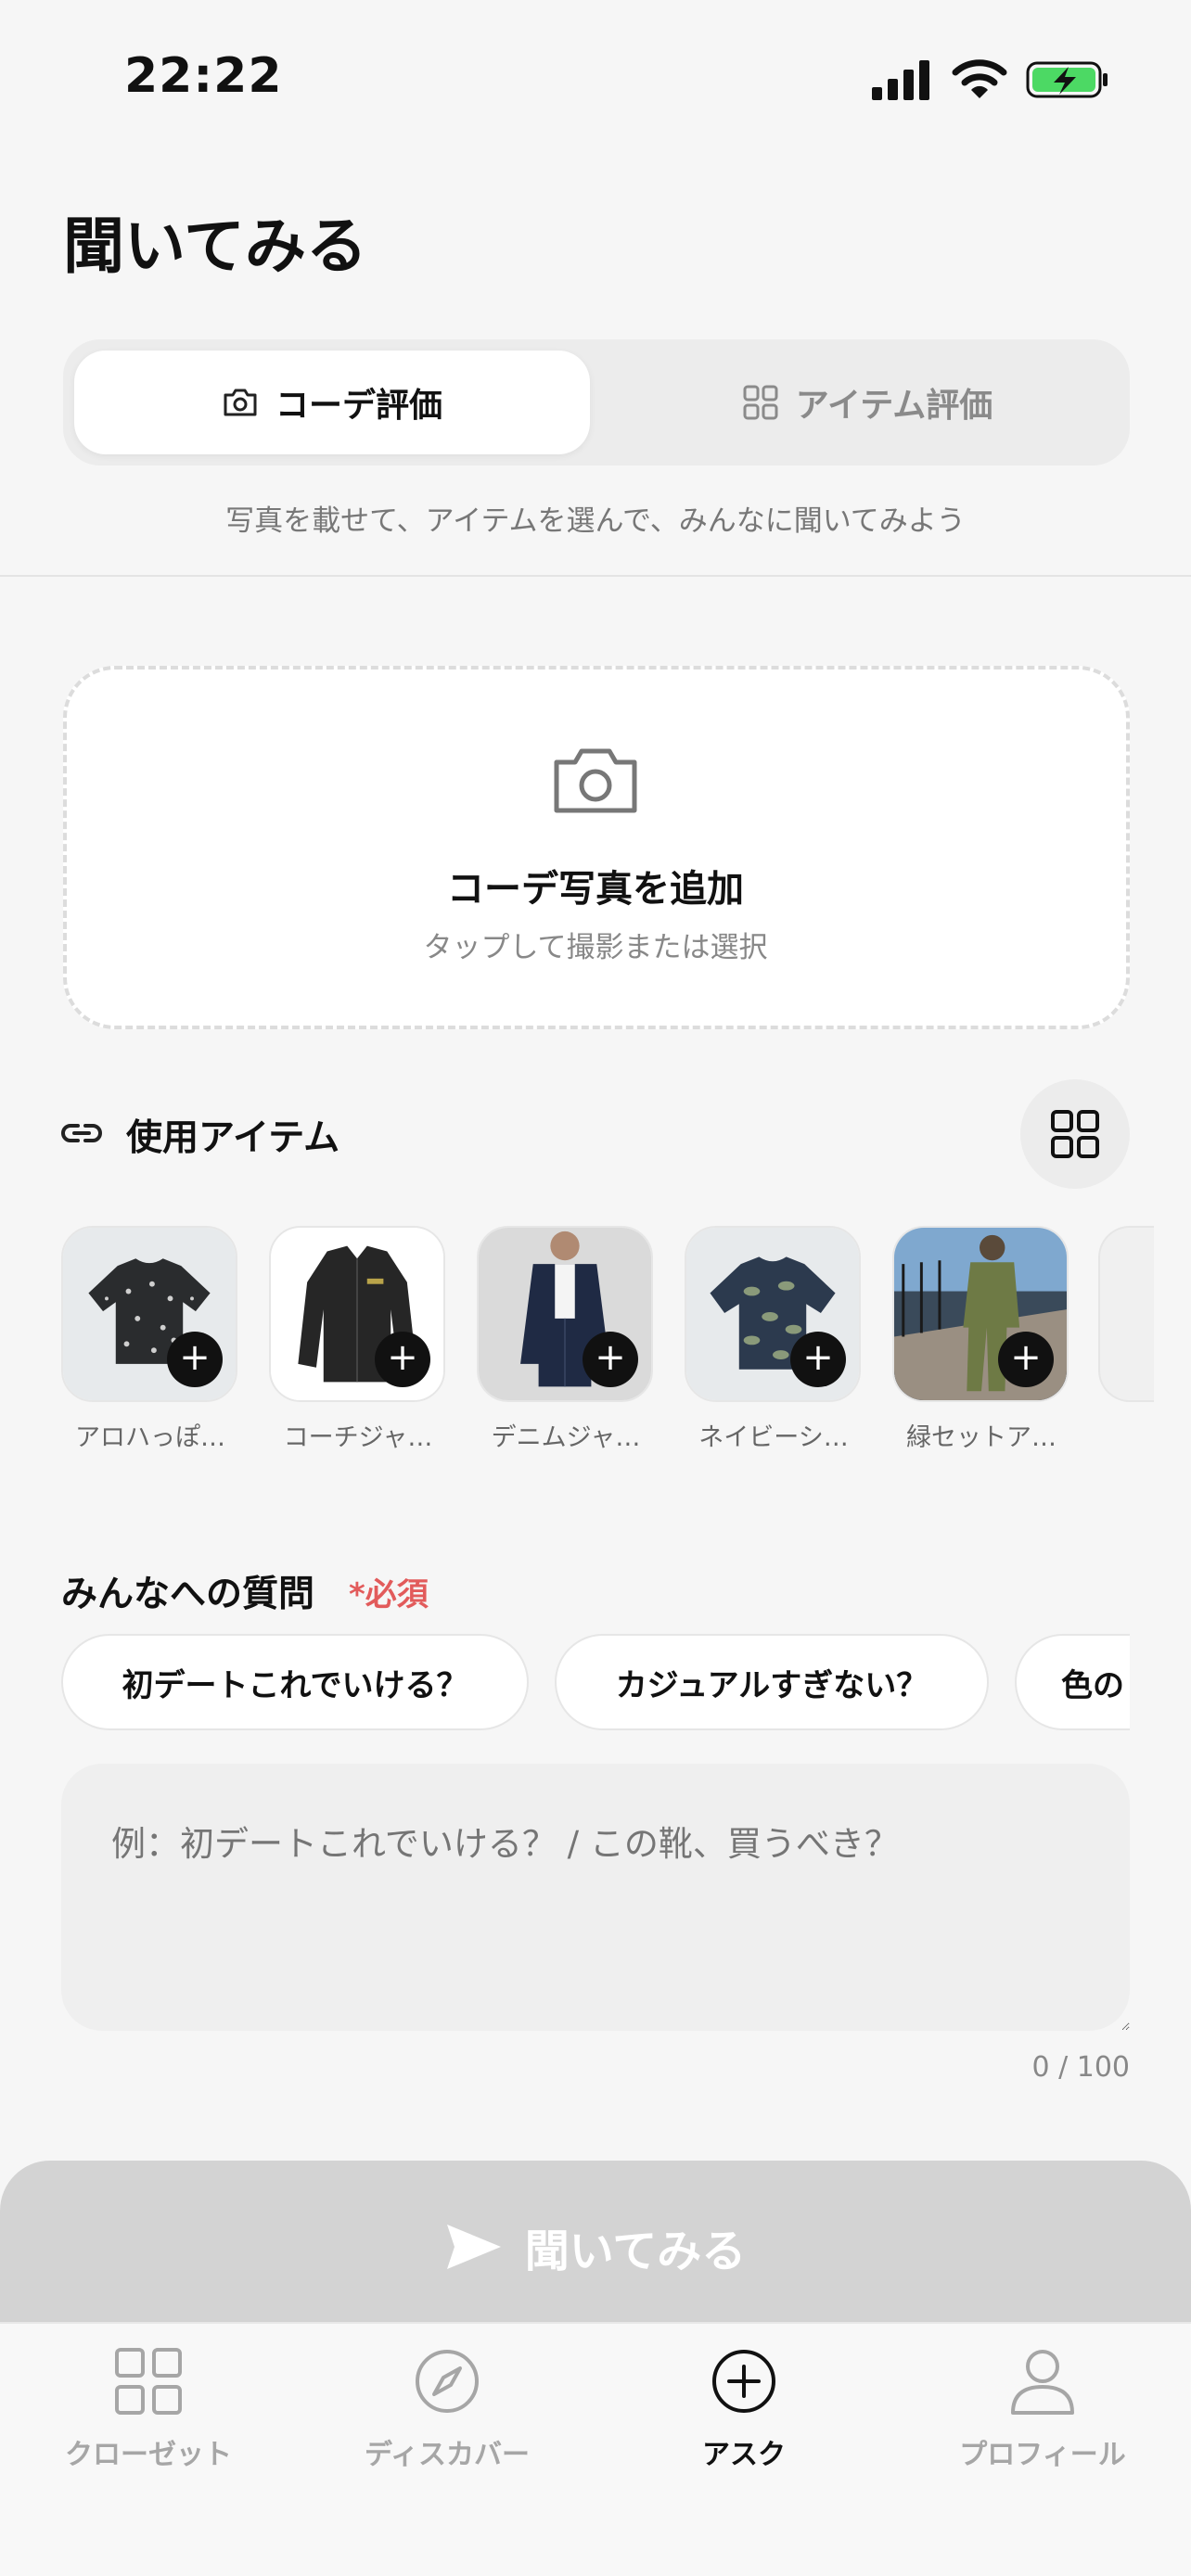 This screenshot has height=2576, width=1191. I want to click on tab-discover: ディスカバー, so click(447, 2408).